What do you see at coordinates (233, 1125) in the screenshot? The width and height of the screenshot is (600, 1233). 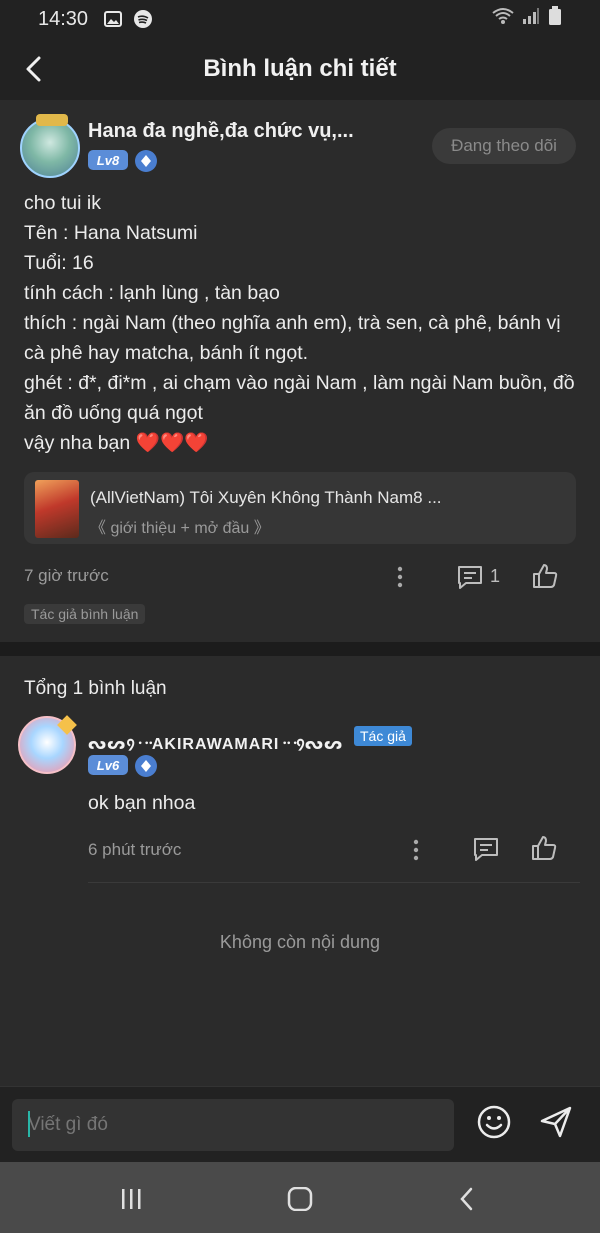 I see `comment-input` at bounding box center [233, 1125].